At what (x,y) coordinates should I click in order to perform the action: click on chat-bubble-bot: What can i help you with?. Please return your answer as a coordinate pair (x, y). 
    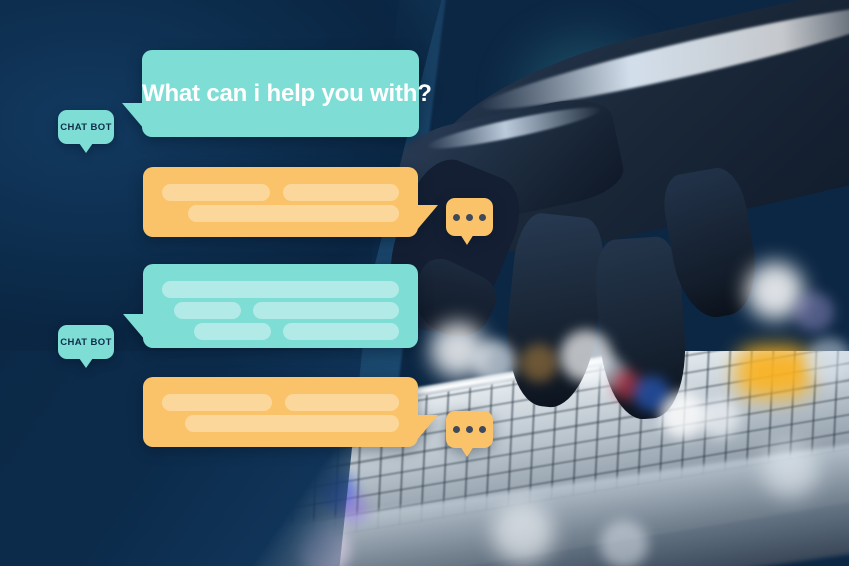
    Looking at the image, I should click on (277, 93).